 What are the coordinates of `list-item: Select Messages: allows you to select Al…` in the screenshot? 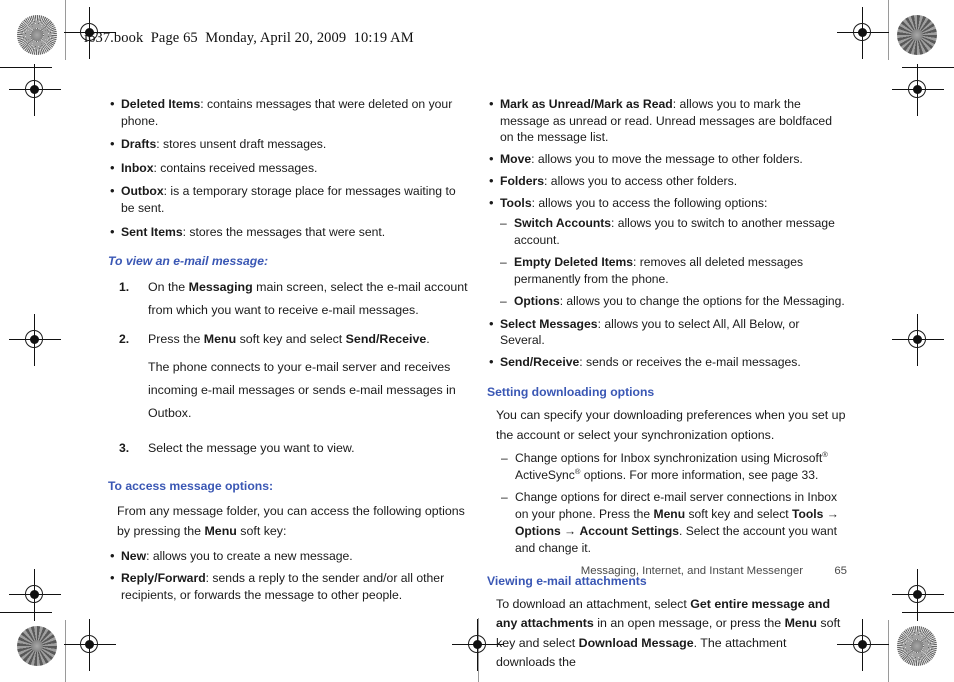 It's located at (667, 332).